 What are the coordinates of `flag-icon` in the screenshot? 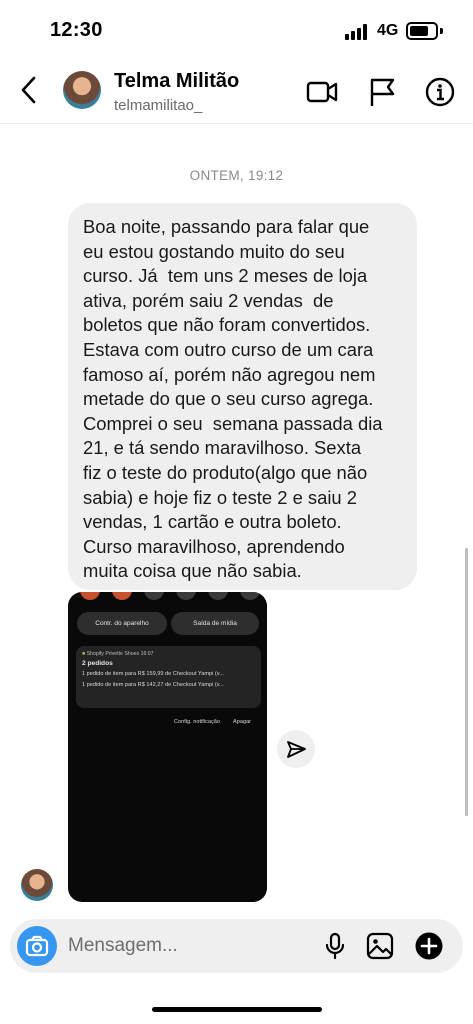 It's located at (383, 92).